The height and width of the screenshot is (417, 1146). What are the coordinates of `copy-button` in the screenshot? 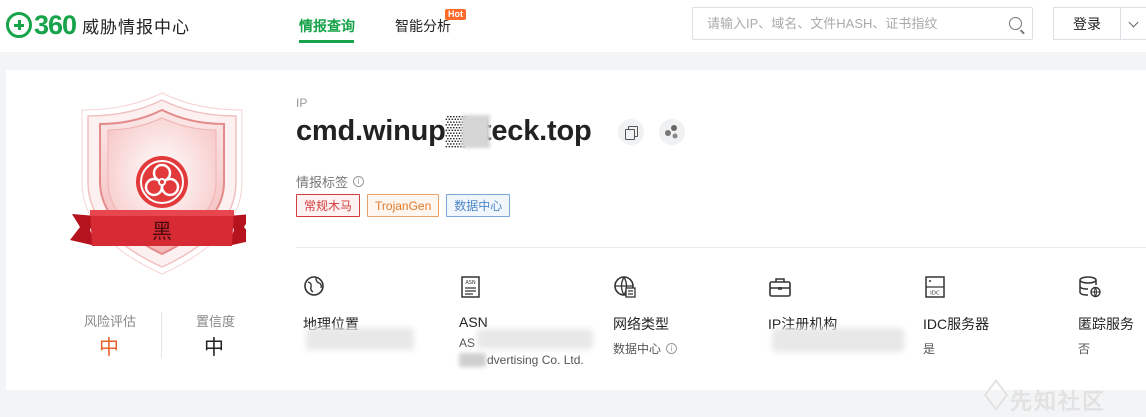 It's located at (630, 131).